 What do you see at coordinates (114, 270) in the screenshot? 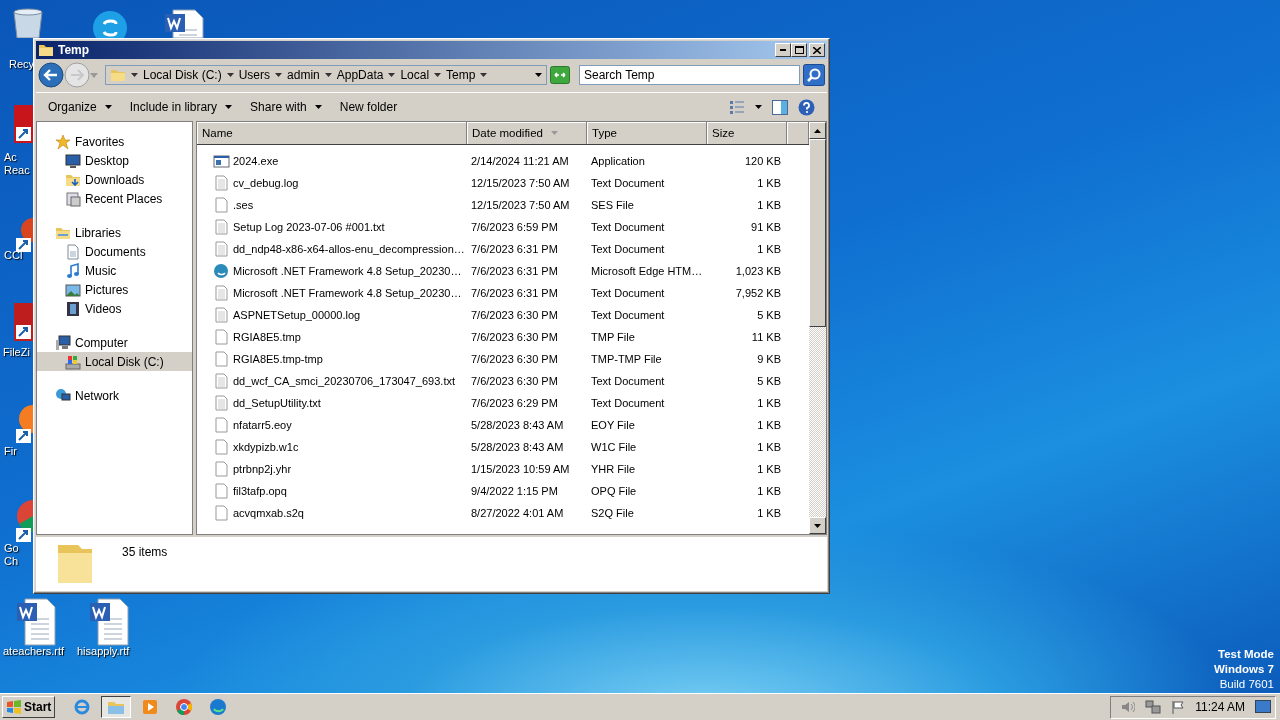
I see `sidebar-item: Music` at bounding box center [114, 270].